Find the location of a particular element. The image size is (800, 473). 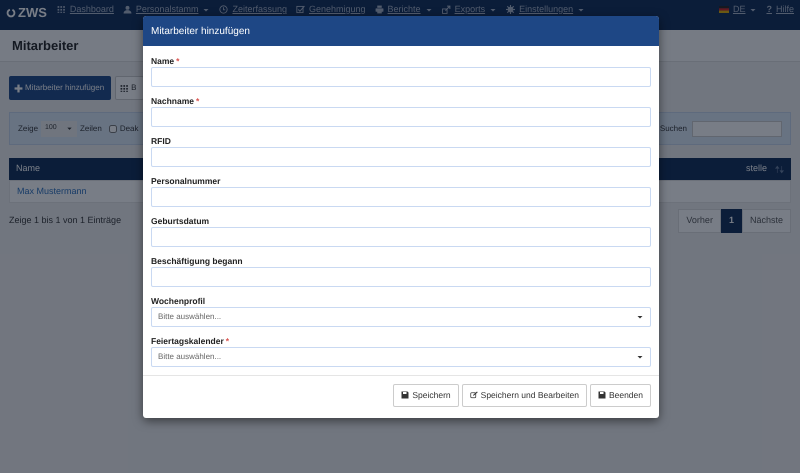

nav-link: Personalstamm is located at coordinates (166, 9).